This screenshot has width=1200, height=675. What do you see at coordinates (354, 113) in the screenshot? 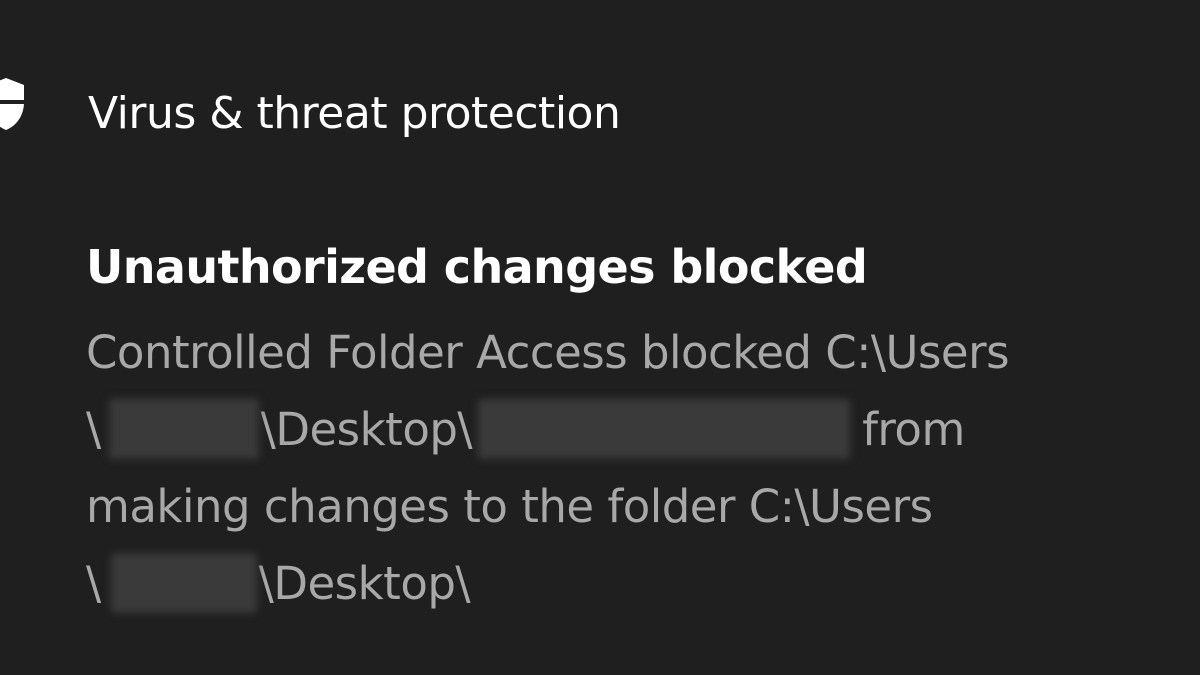
I see `app-name: Virus & threat protection` at bounding box center [354, 113].